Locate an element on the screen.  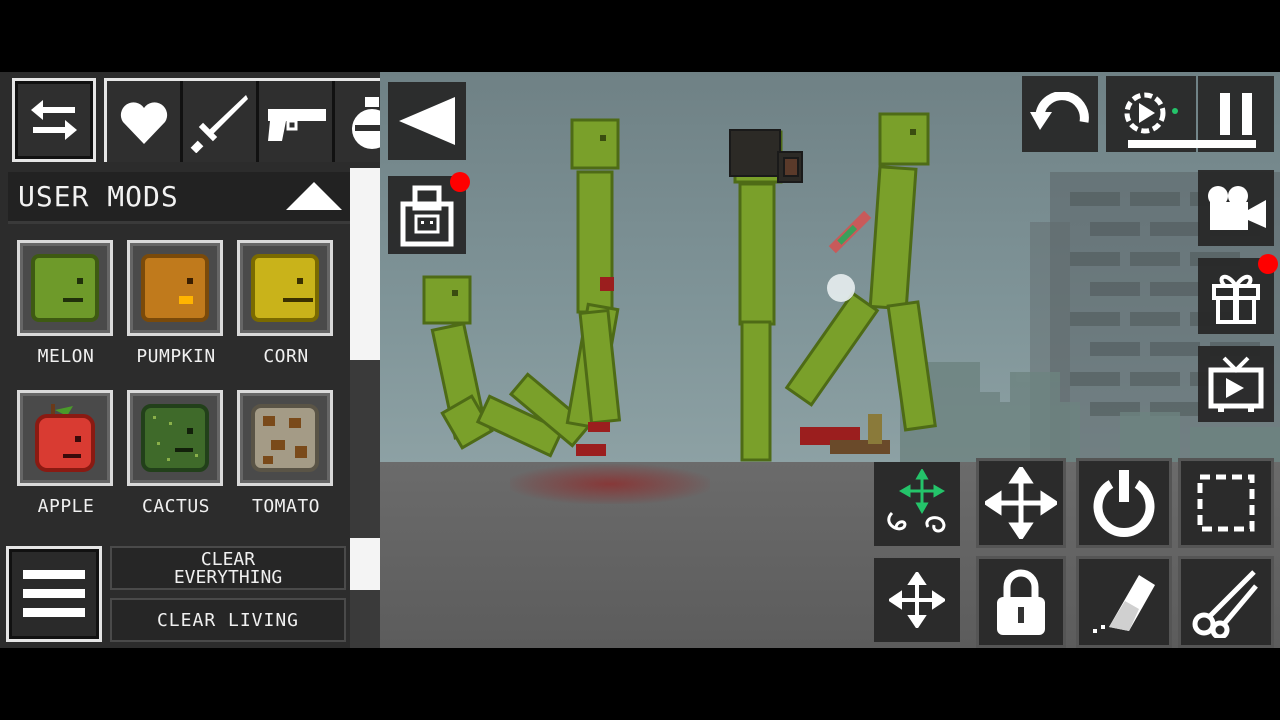
item-label: PUMPKIN is located at coordinates (176, 356).